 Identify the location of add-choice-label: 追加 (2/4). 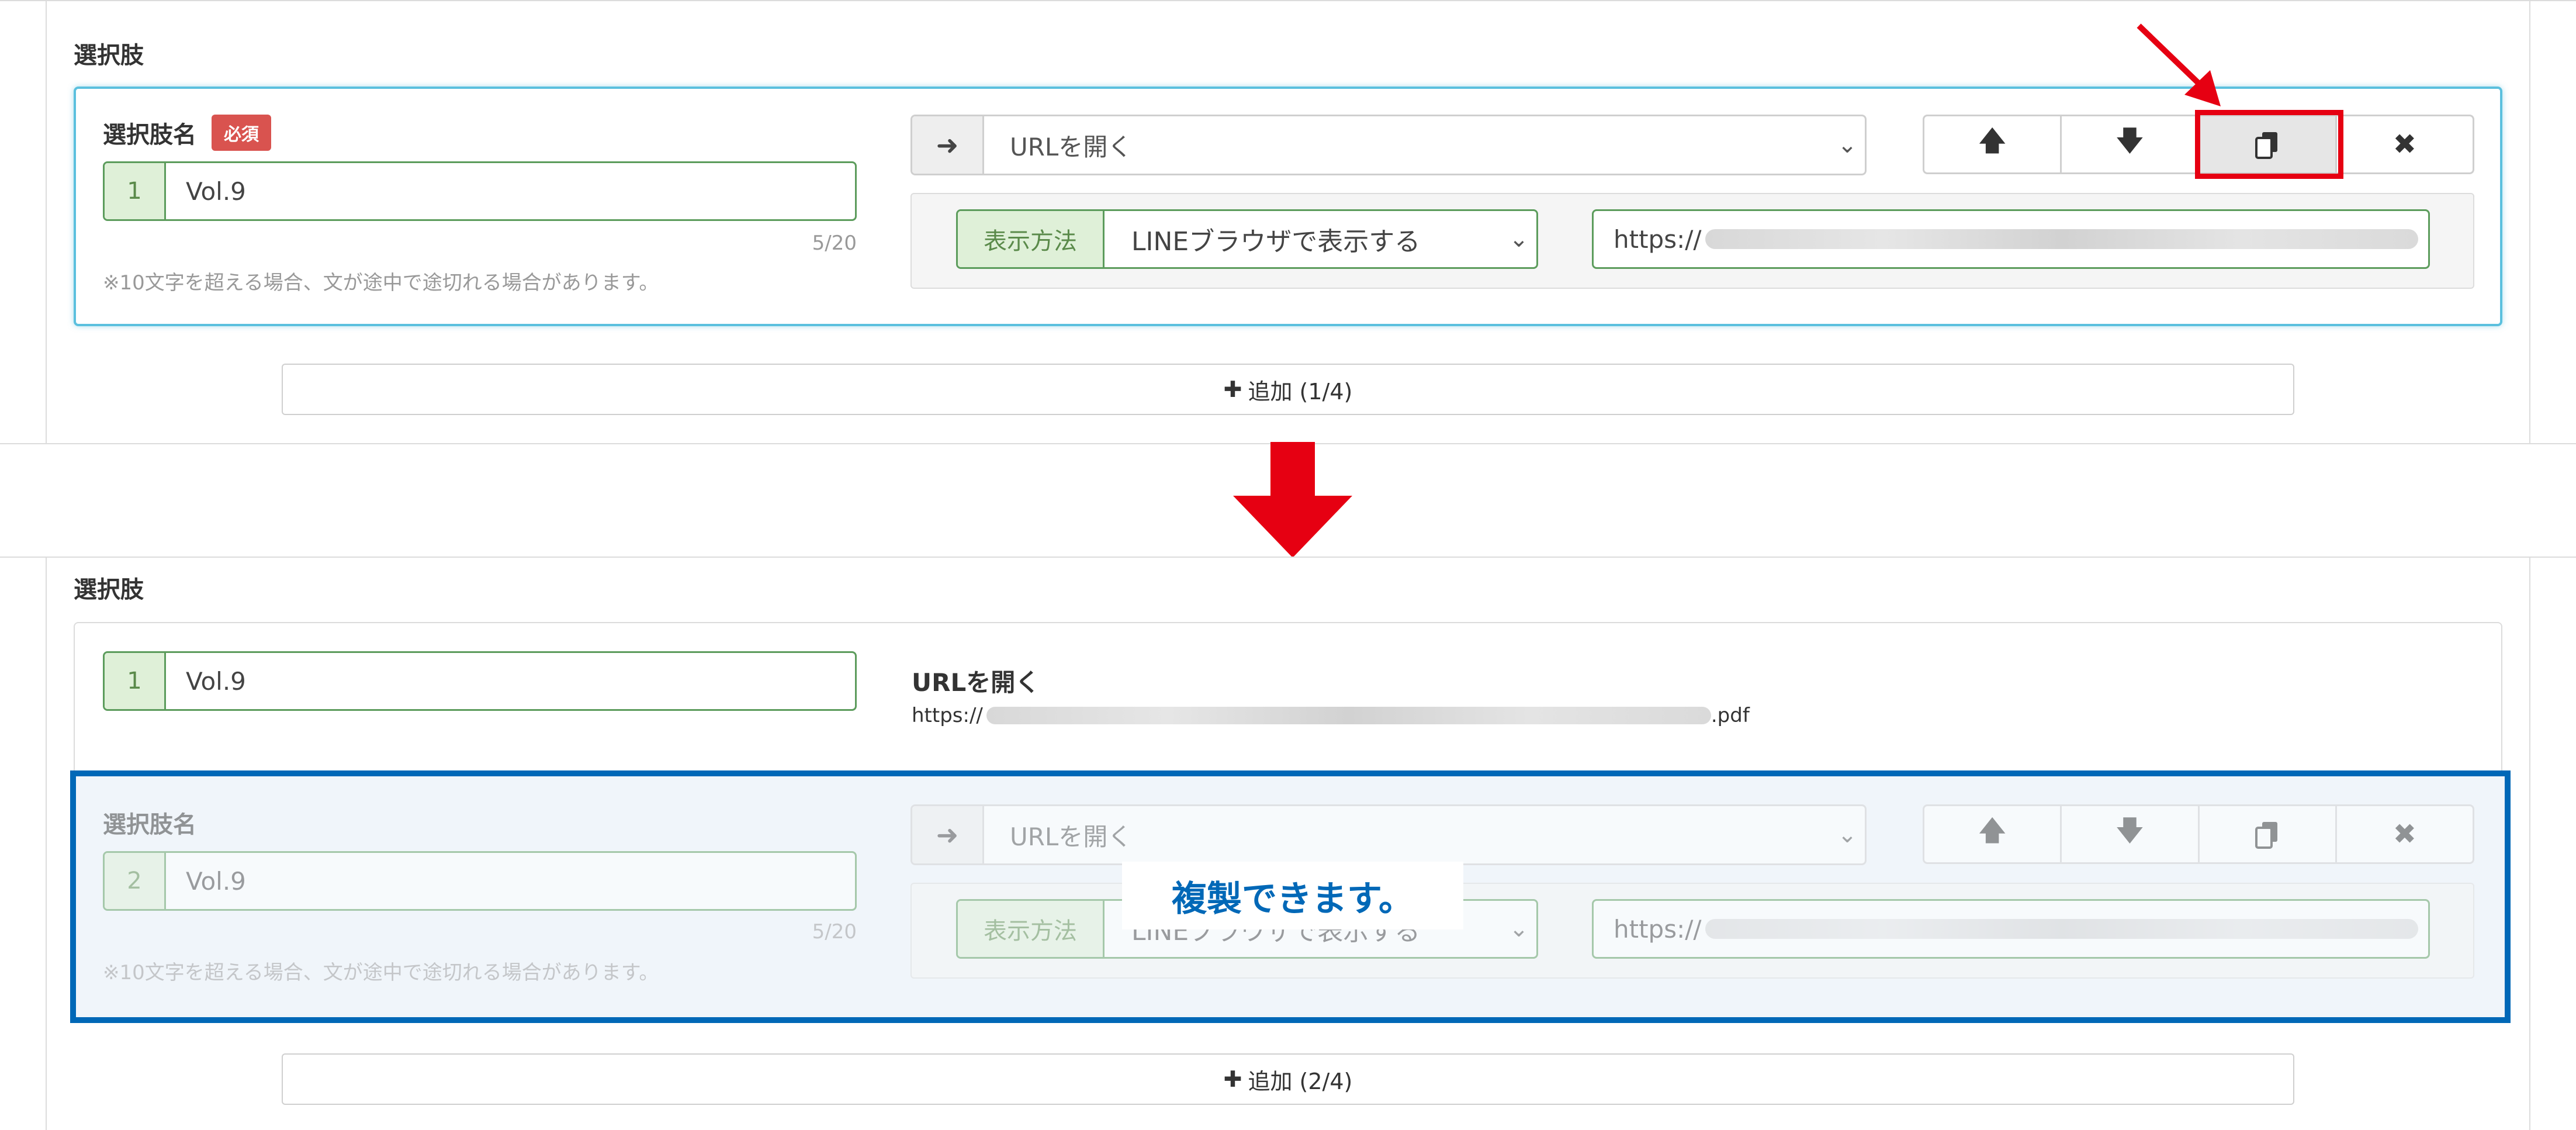
(1301, 1081).